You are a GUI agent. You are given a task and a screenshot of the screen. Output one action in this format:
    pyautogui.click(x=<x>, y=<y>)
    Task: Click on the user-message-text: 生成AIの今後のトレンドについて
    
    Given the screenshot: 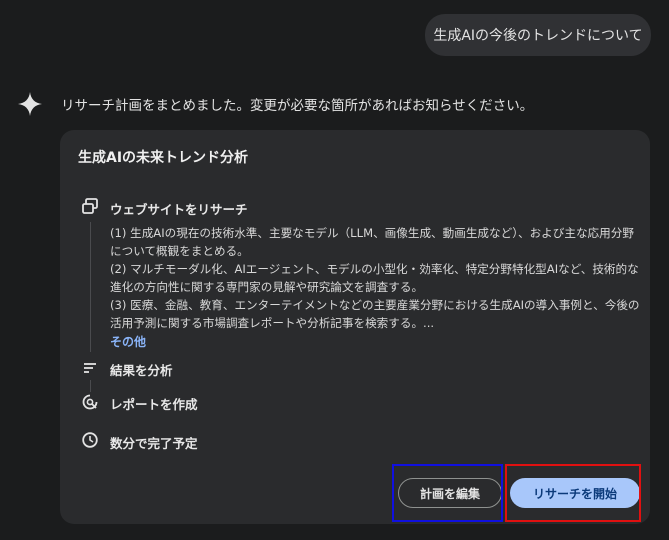 What is the action you would take?
    pyautogui.click(x=538, y=36)
    